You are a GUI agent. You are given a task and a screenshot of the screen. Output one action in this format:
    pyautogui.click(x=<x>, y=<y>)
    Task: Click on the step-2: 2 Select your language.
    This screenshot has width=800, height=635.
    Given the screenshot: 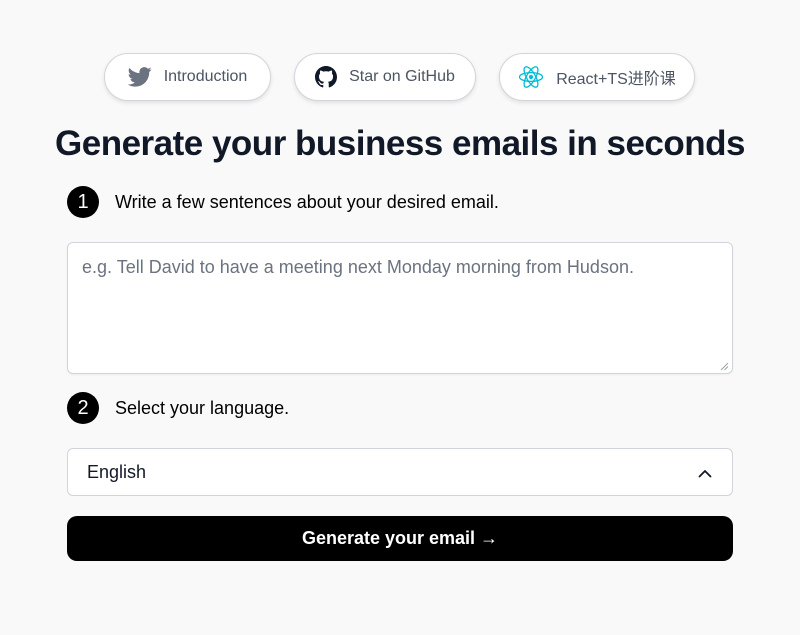 What is the action you would take?
    pyautogui.click(x=178, y=408)
    